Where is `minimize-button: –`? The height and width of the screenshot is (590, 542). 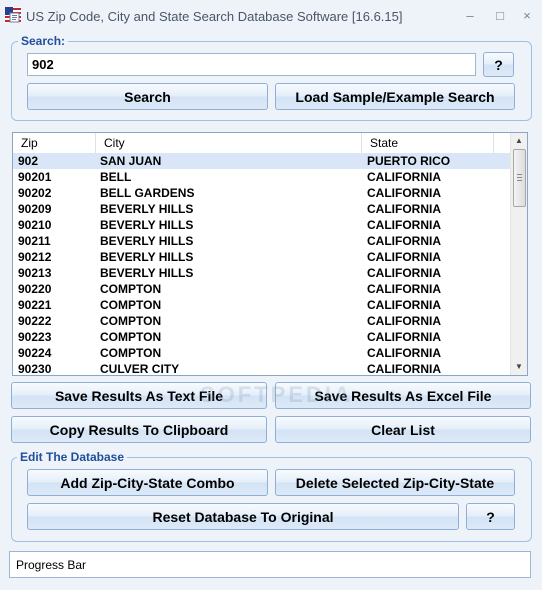
minimize-button: – is located at coordinates (470, 16).